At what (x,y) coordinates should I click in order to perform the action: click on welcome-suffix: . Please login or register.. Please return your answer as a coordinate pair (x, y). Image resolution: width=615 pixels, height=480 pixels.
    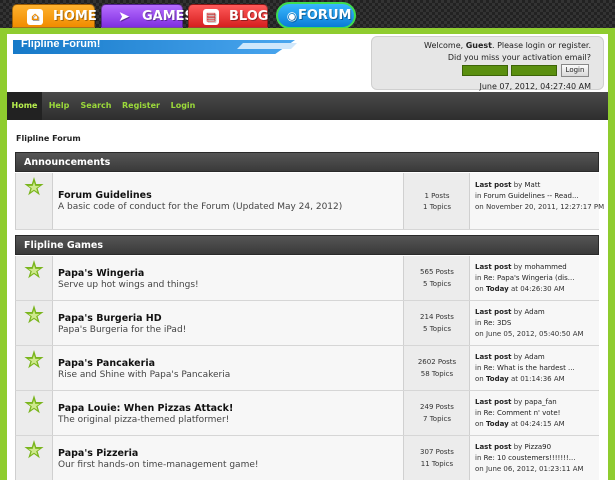
    Looking at the image, I should click on (541, 45).